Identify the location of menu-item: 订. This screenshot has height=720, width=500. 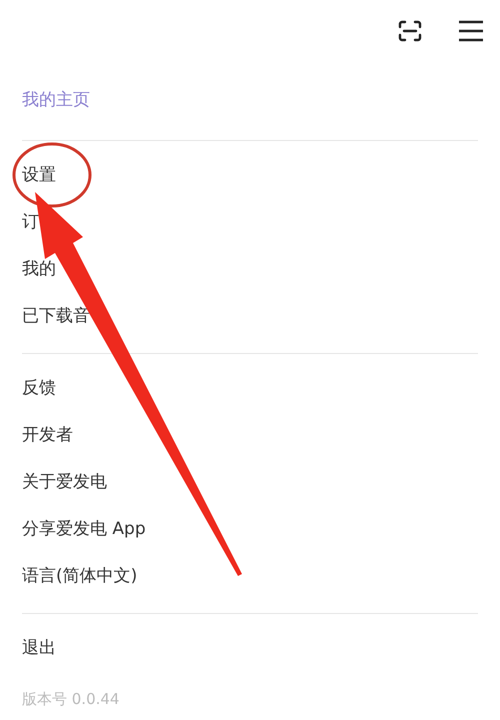
(30, 223).